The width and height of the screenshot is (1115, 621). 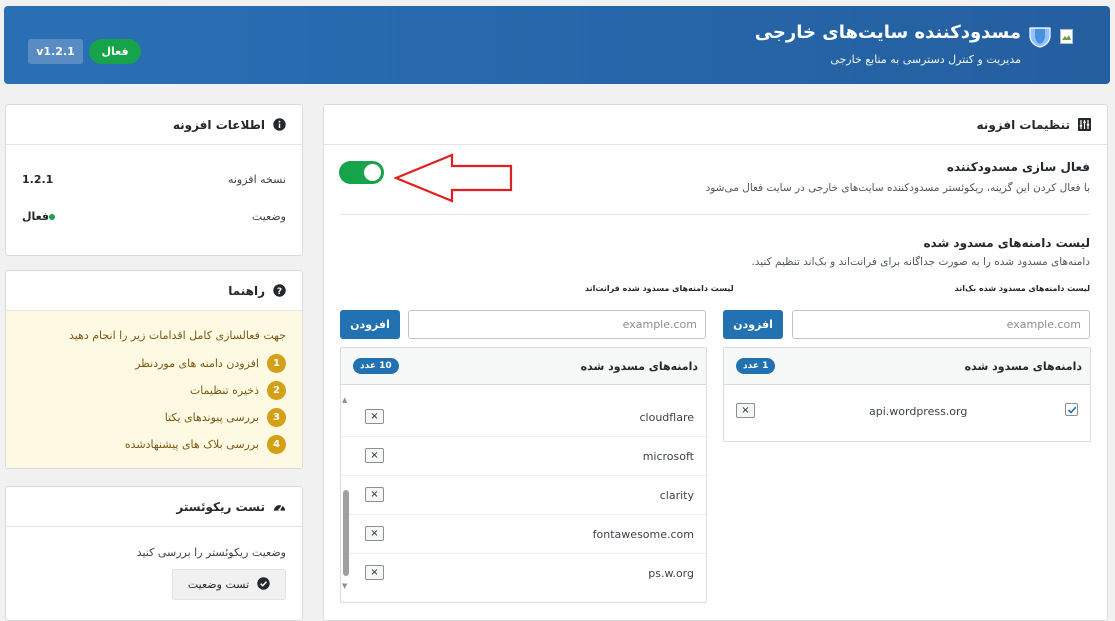 I want to click on domain-name: fontawesome.com, so click(x=643, y=534).